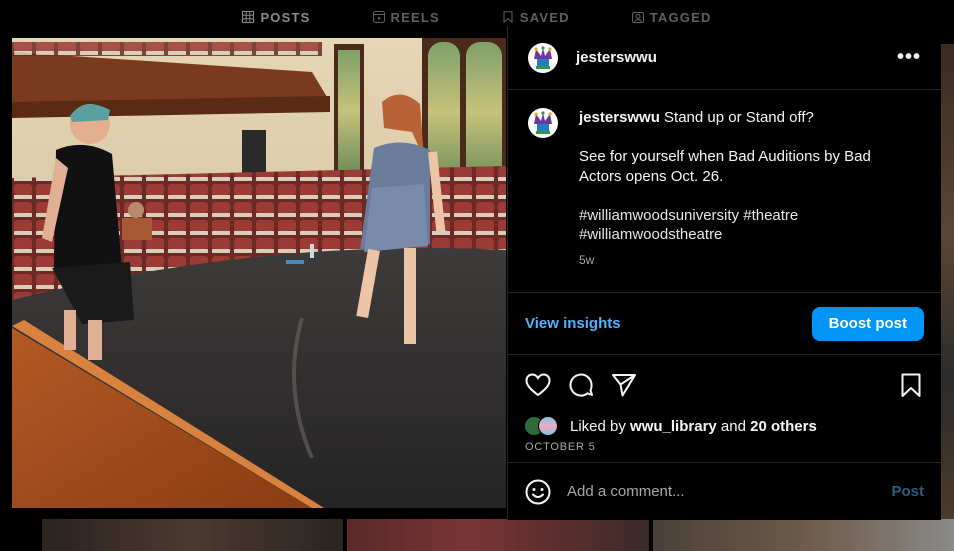 The image size is (954, 551). I want to click on caption-hashtags: #williamwoodstheatre, so click(725, 235).